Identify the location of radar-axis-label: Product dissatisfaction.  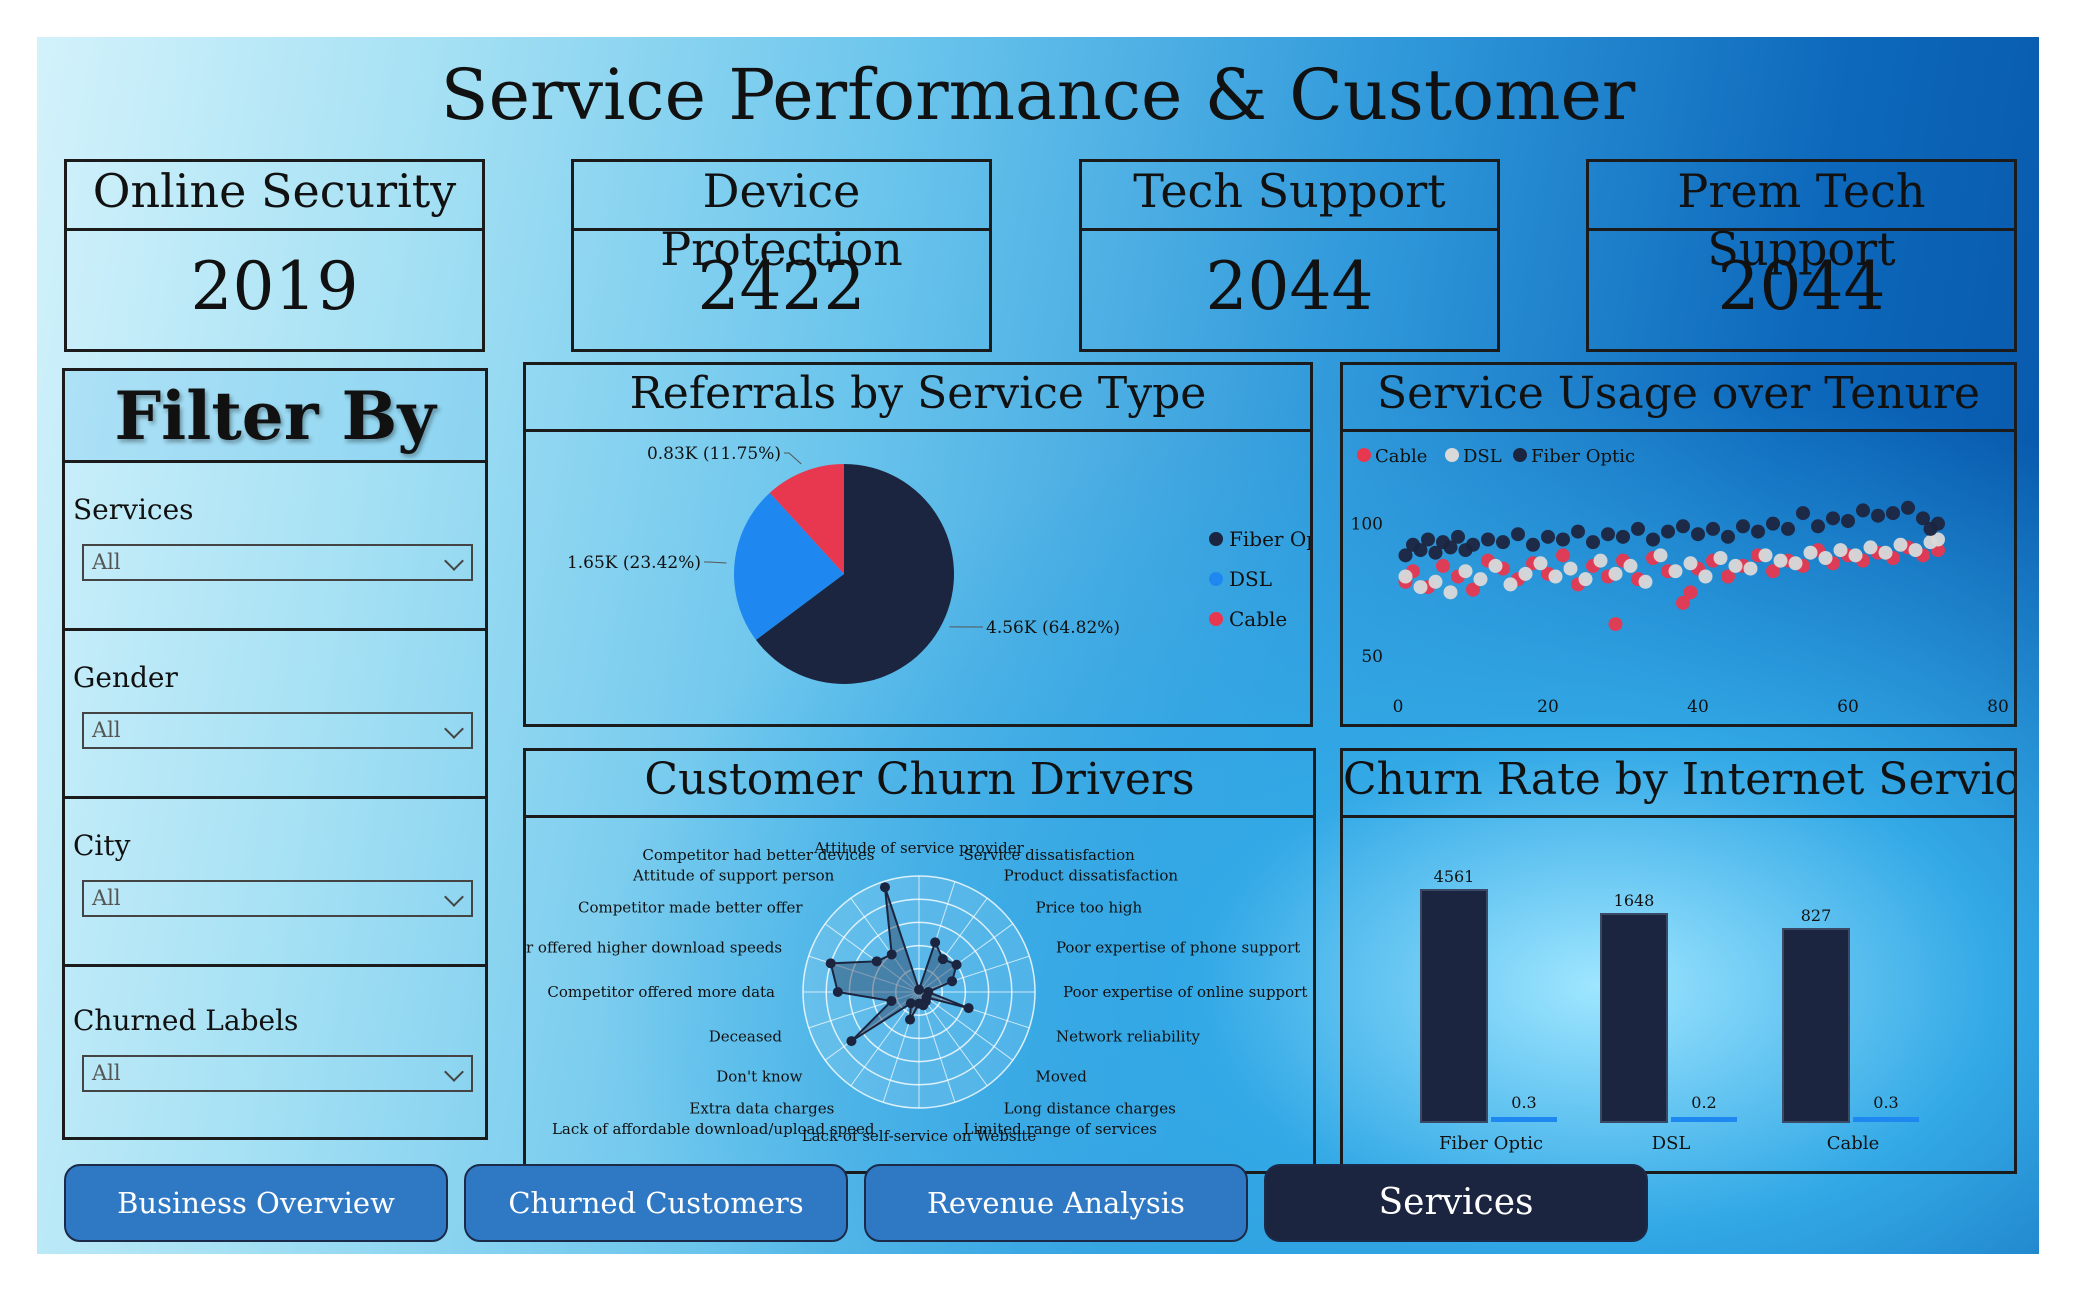
(1091, 876).